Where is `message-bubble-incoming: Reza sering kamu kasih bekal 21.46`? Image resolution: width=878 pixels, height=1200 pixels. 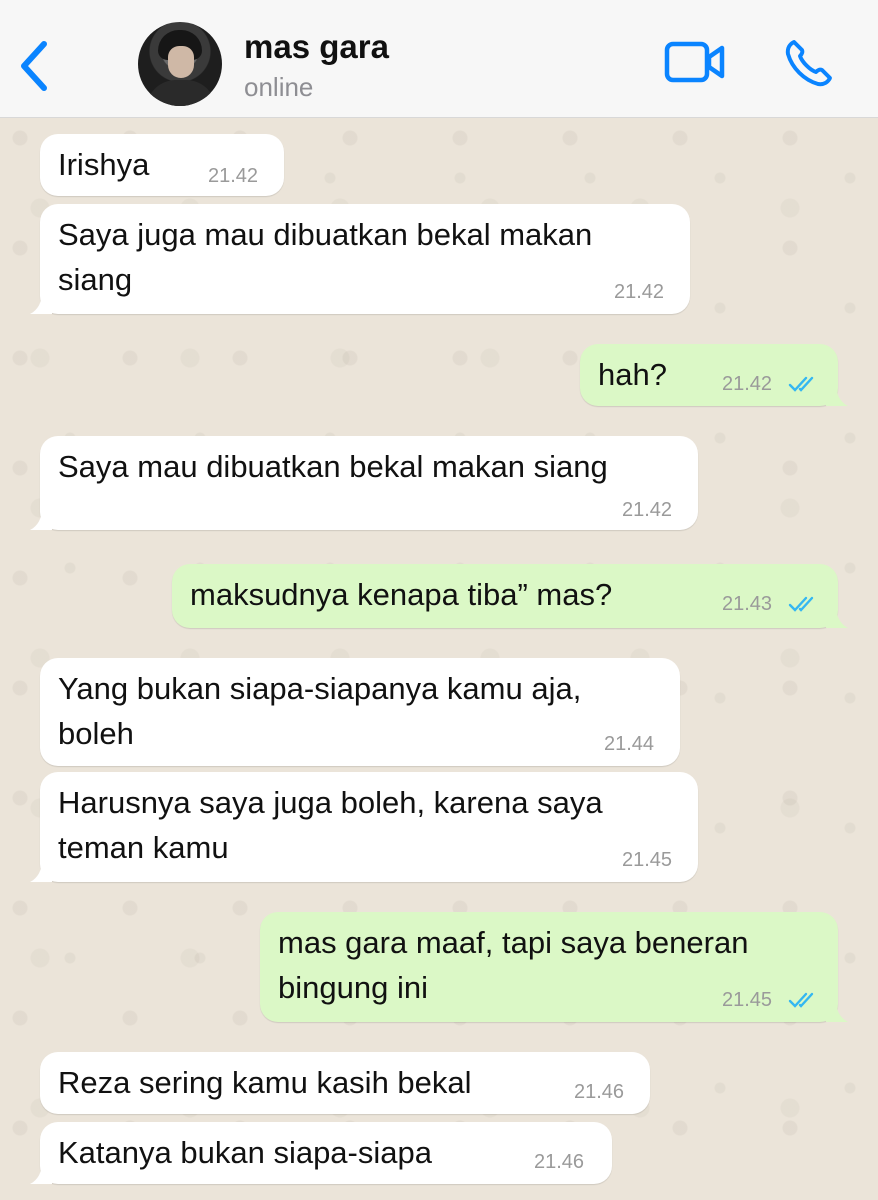 message-bubble-incoming: Reza sering kamu kasih bekal 21.46 is located at coordinates (345, 1083).